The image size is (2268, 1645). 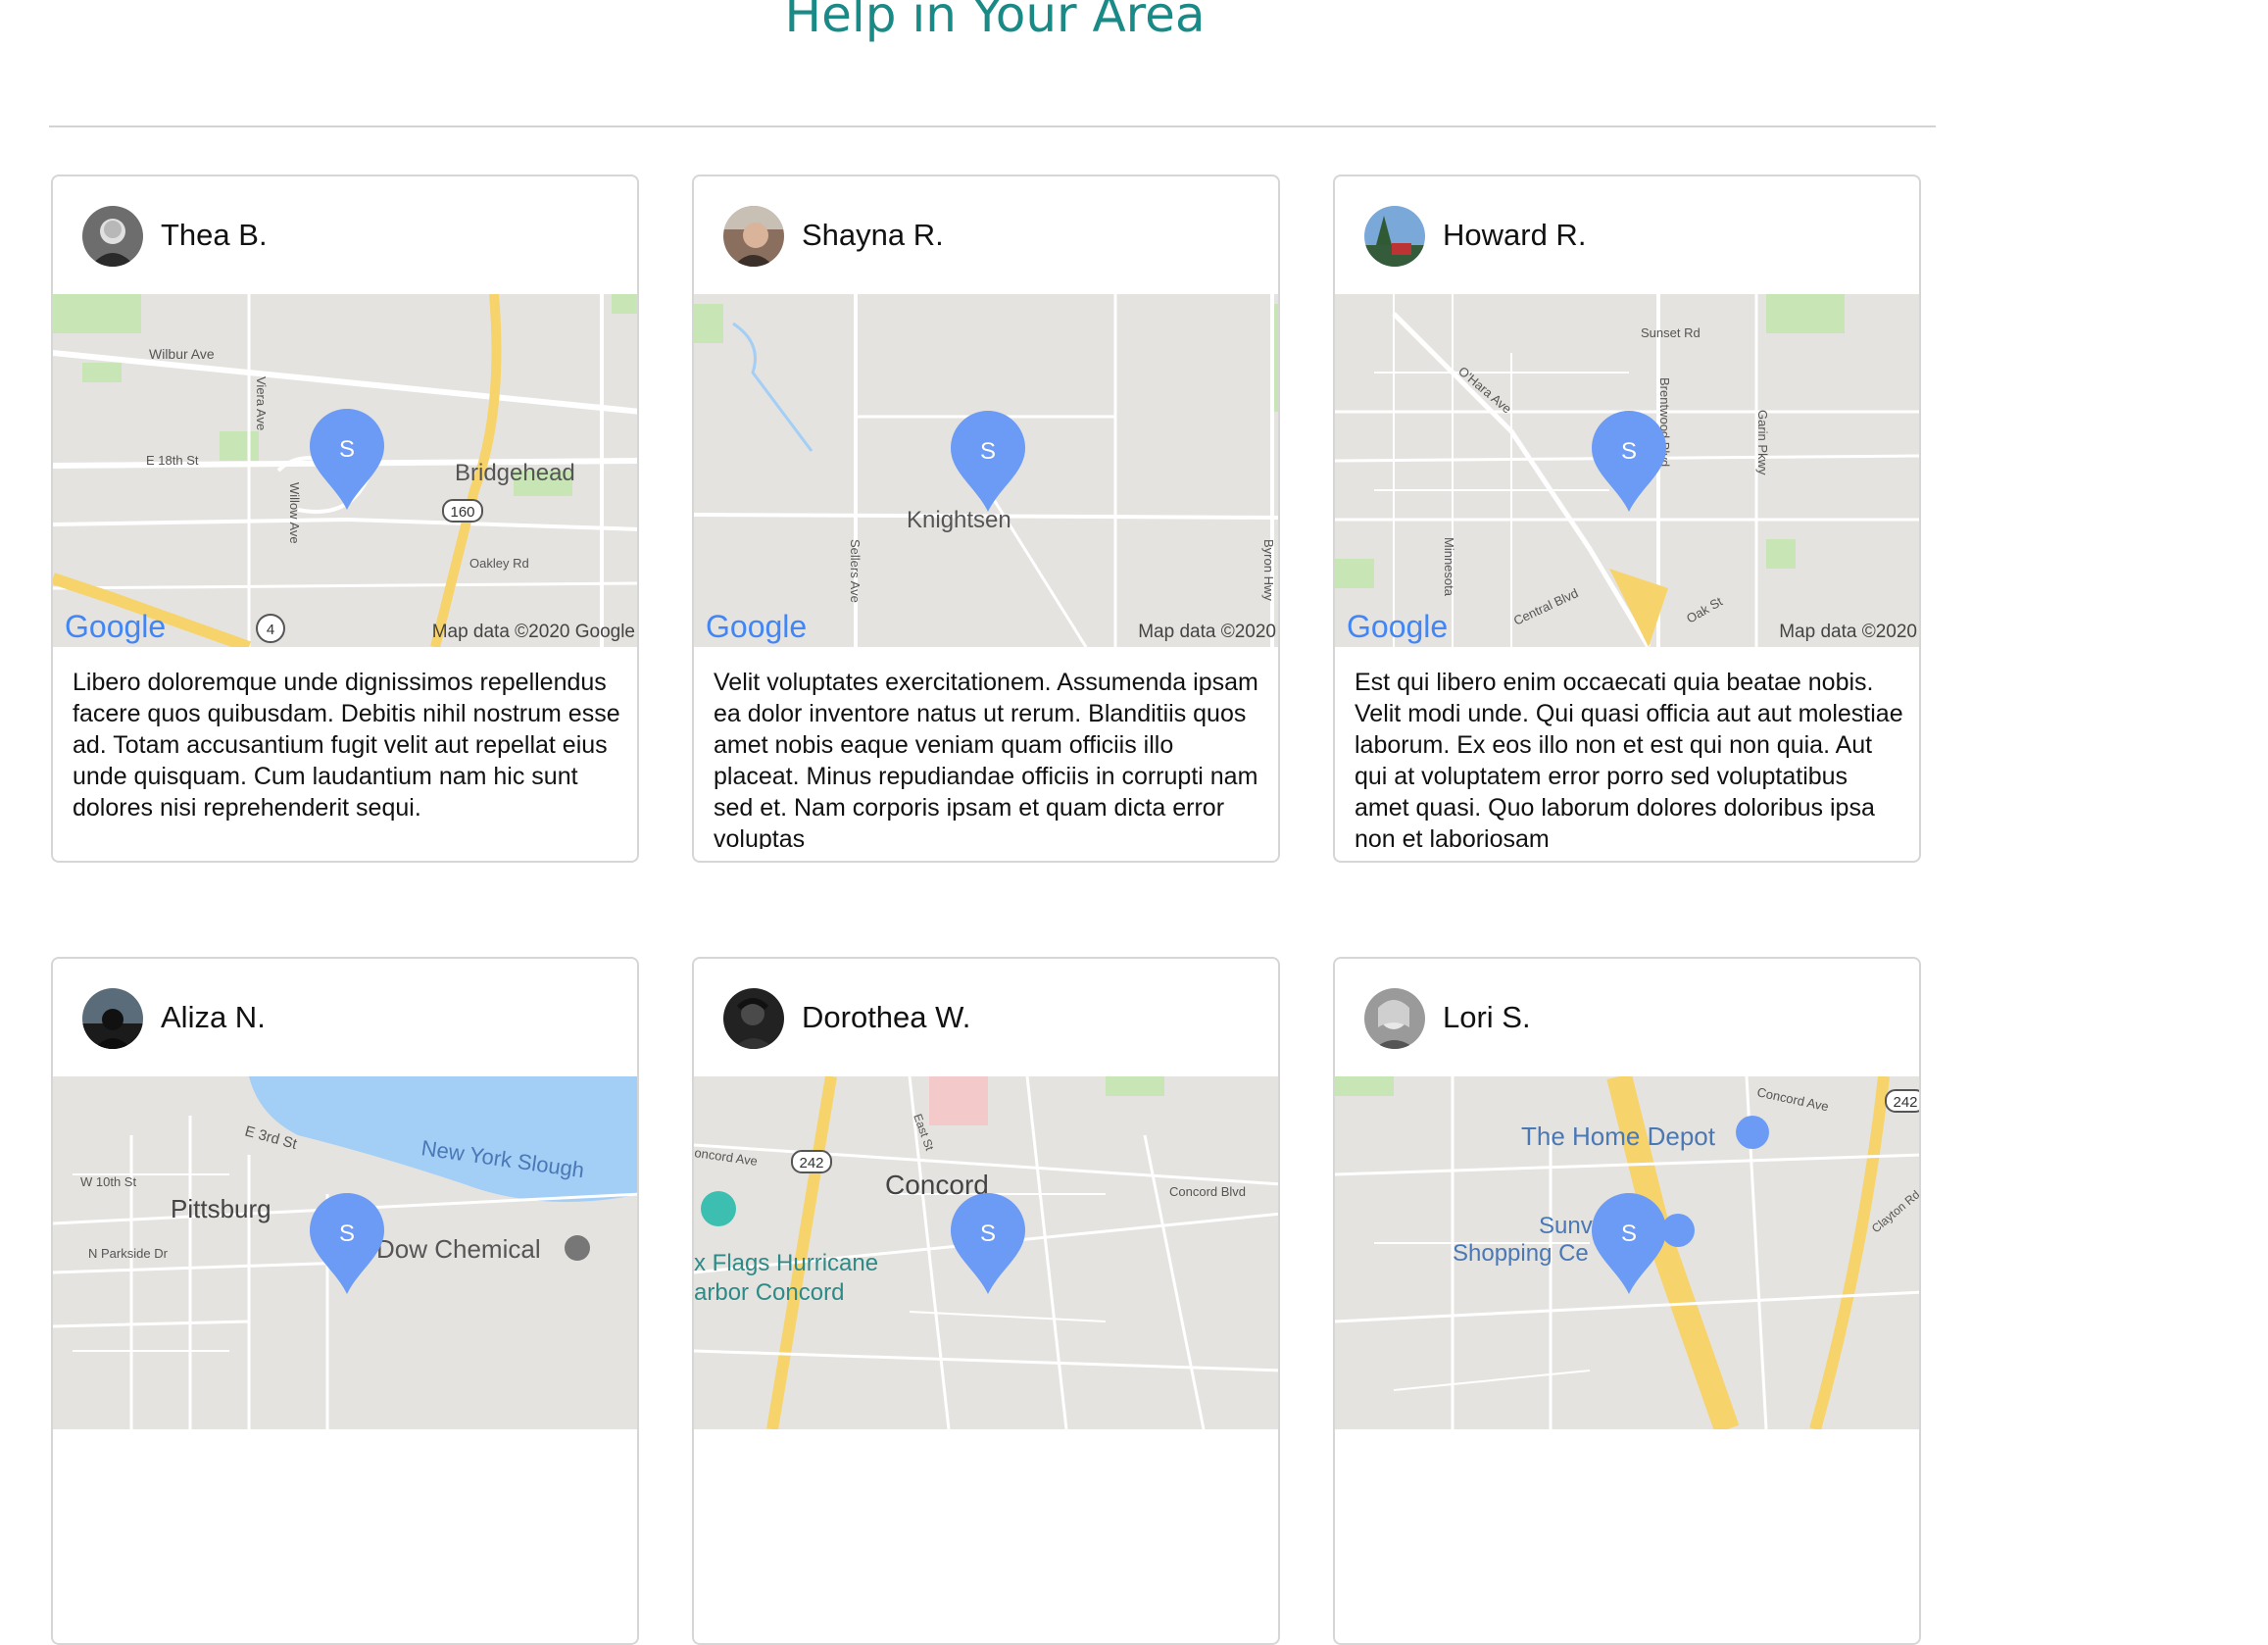 I want to click on helper-name: Lori S., so click(x=1487, y=1017).